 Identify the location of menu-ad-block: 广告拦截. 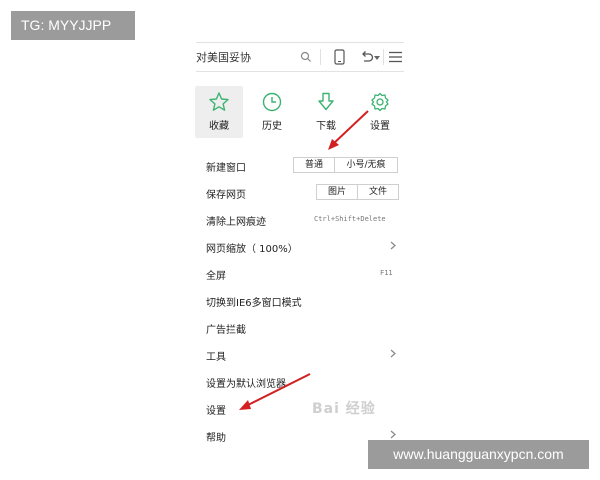
(226, 328).